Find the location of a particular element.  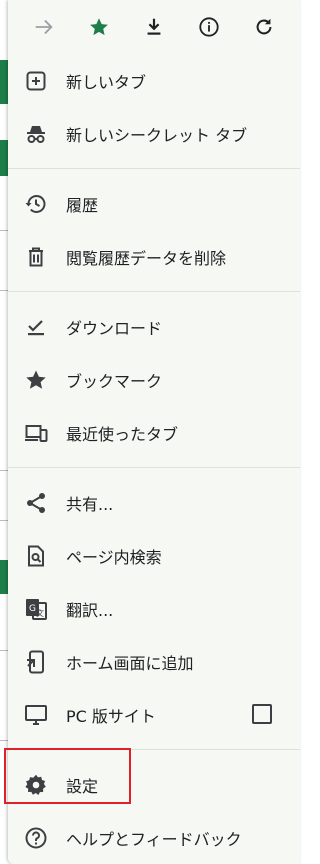

gear-icon is located at coordinates (36, 785).